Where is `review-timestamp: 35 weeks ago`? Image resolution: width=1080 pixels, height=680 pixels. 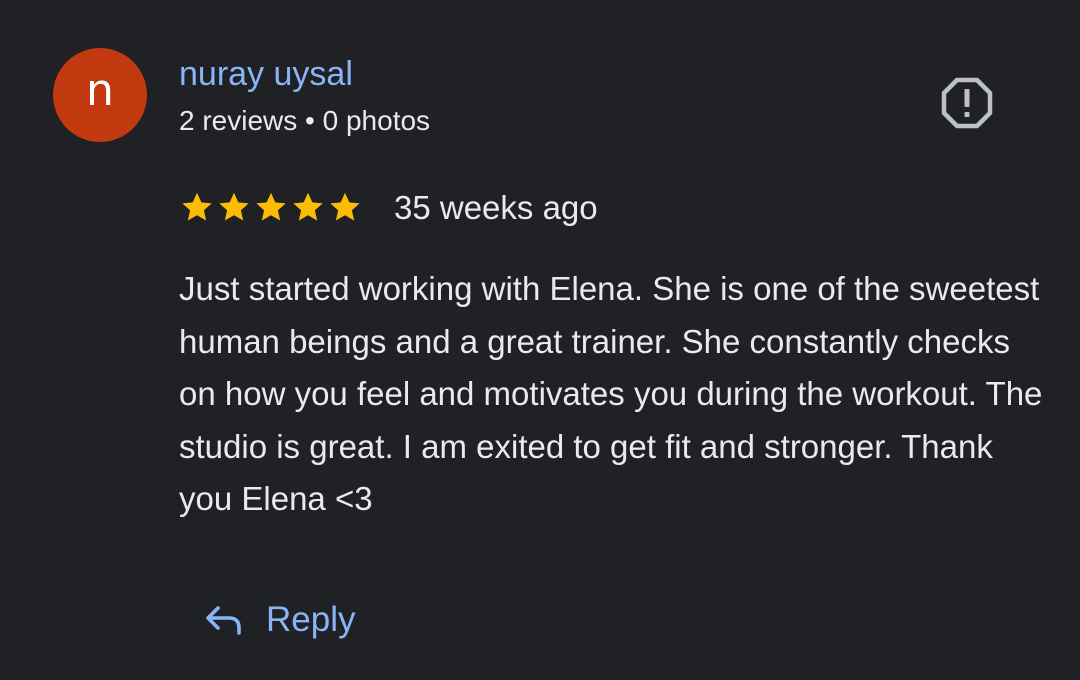 review-timestamp: 35 weeks ago is located at coordinates (496, 207).